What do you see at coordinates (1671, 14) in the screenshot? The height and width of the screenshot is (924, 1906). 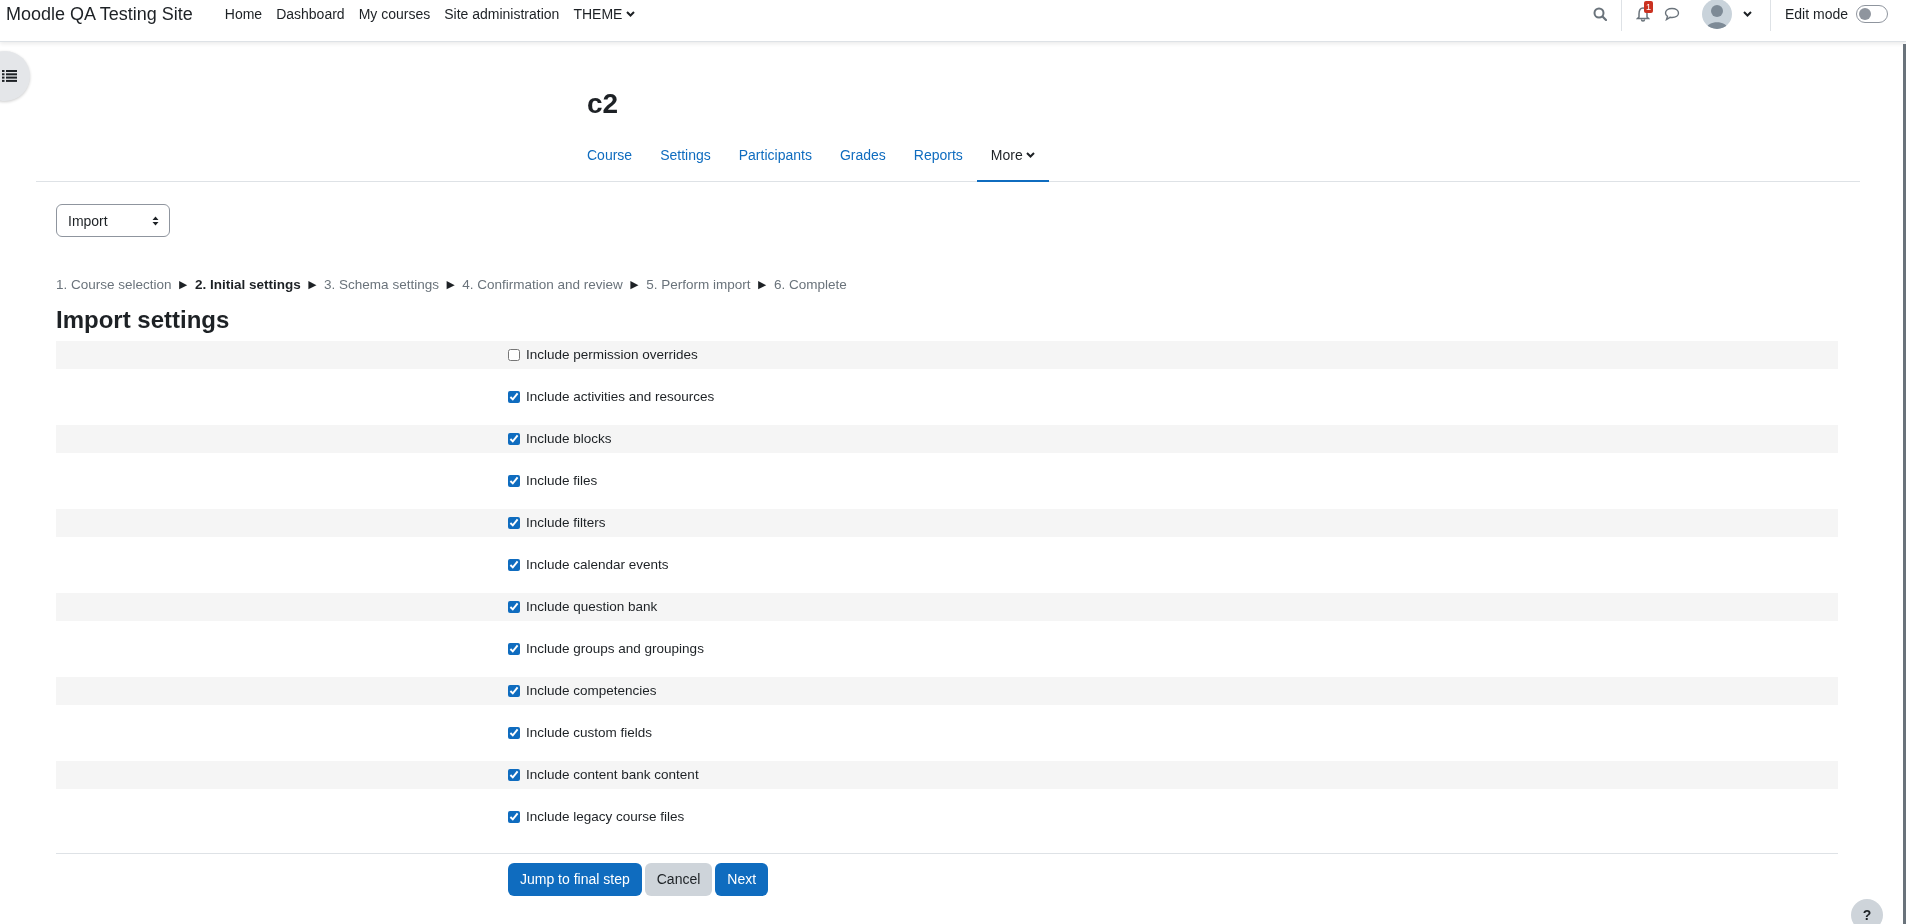 I see `chat-icon` at bounding box center [1671, 14].